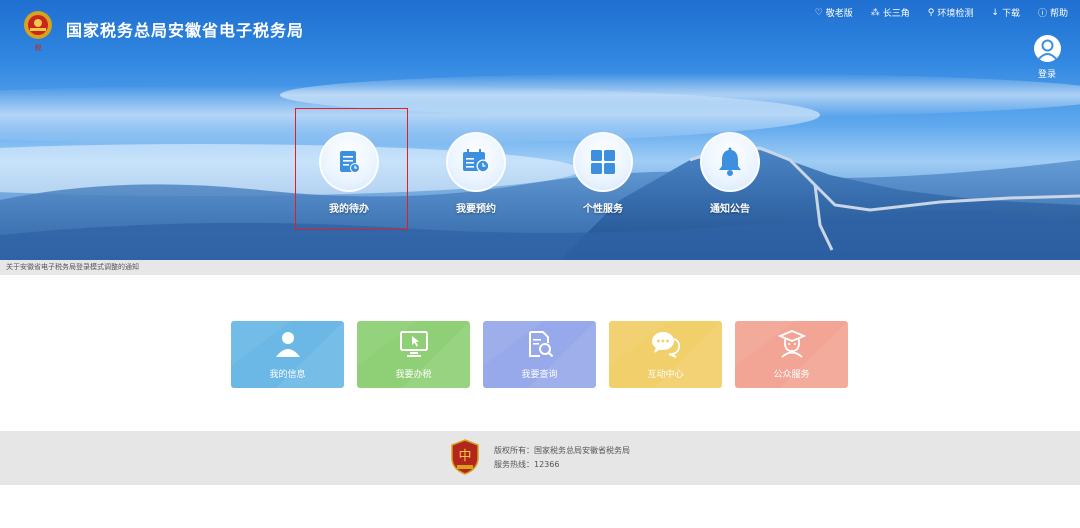  What do you see at coordinates (665, 345) in the screenshot?
I see `chat-icon` at bounding box center [665, 345].